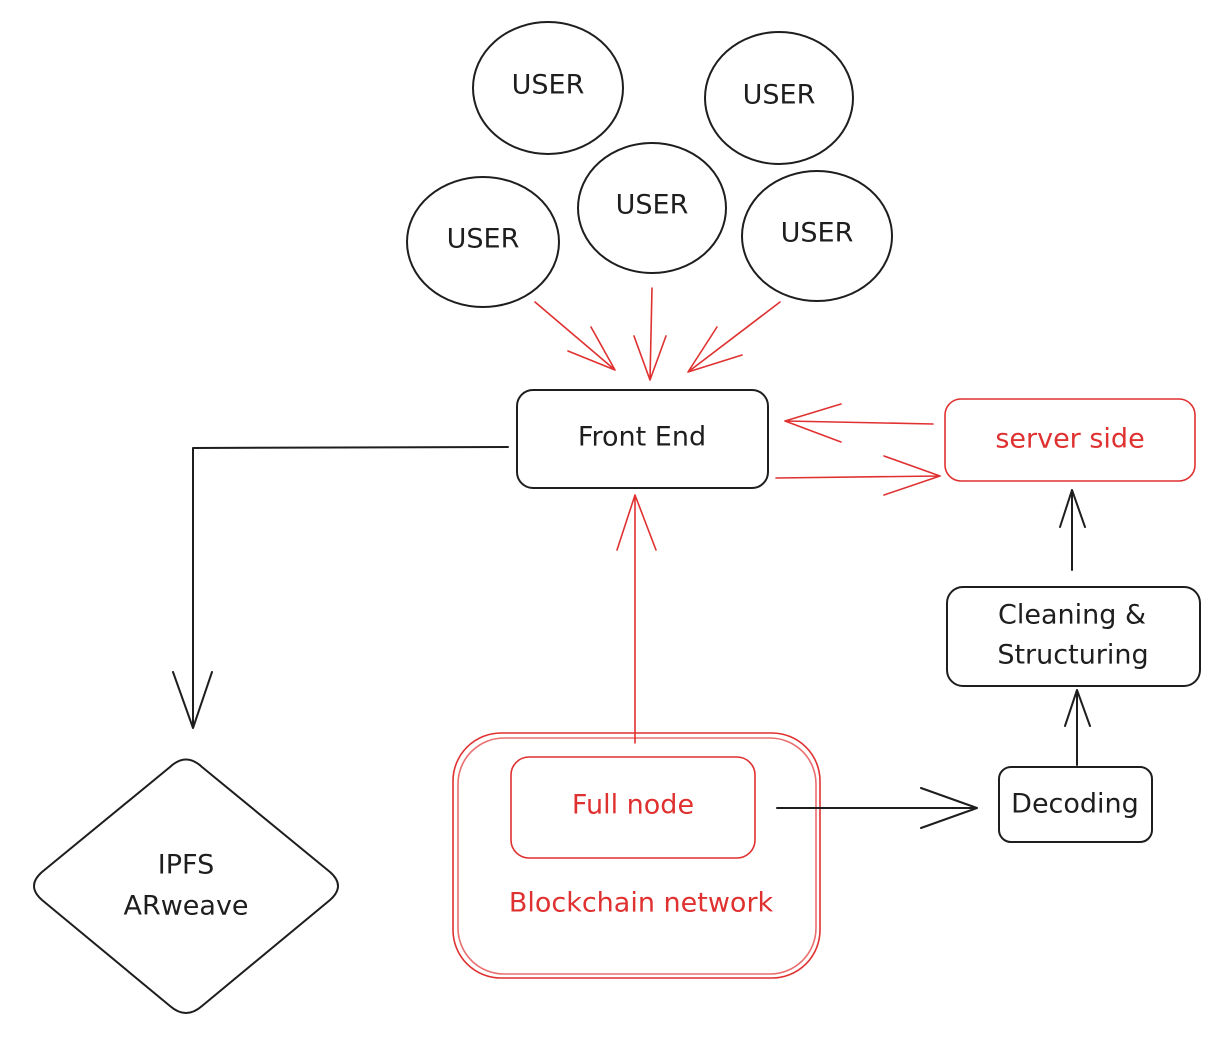  What do you see at coordinates (1073, 636) in the screenshot?
I see `cleaning-structuring-node: Cleaning & Structuring` at bounding box center [1073, 636].